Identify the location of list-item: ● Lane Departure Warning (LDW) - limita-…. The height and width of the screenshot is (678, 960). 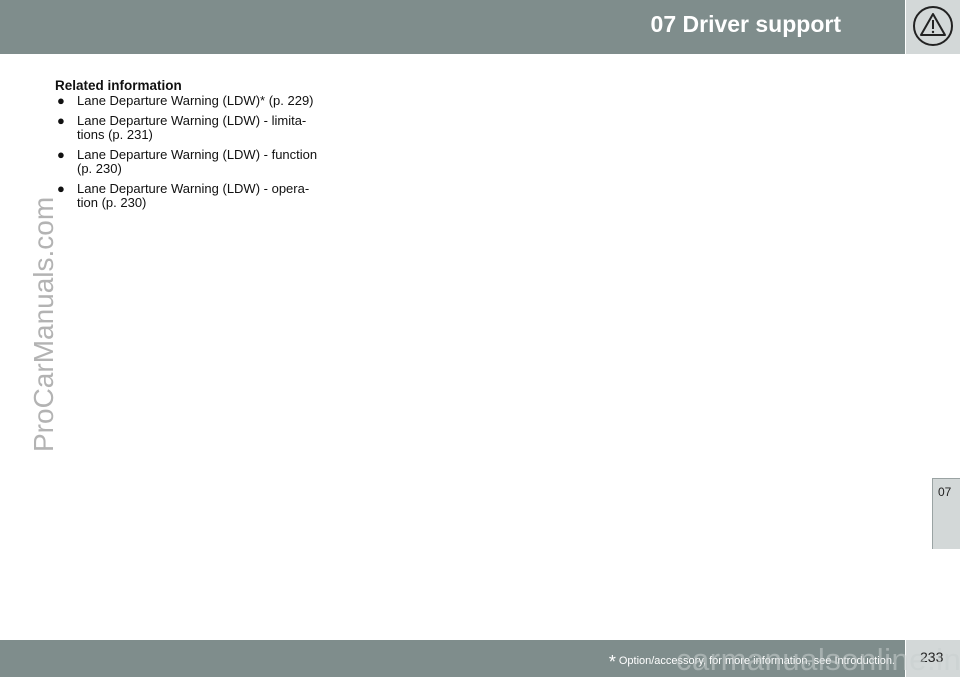
(190, 128).